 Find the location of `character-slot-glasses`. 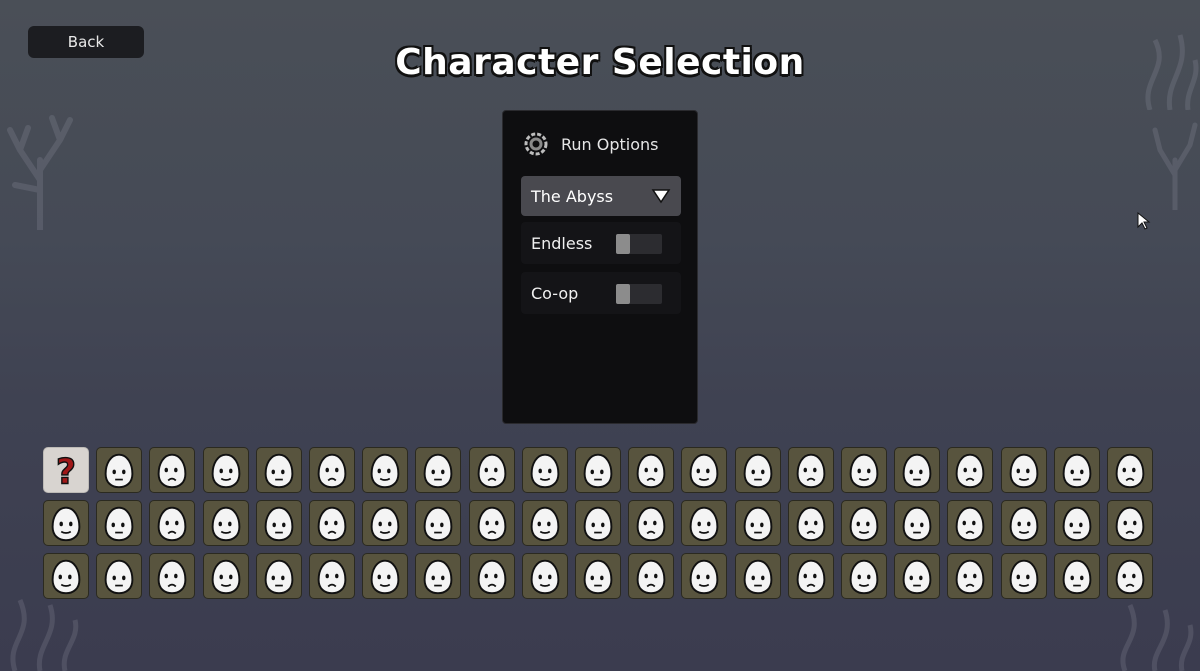

character-slot-glasses is located at coordinates (864, 470).